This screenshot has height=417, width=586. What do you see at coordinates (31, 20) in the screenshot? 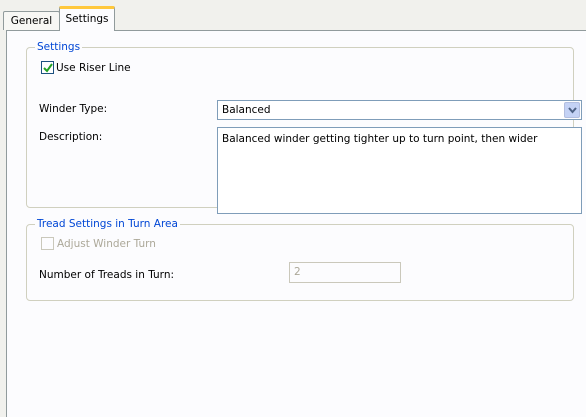
I see `tab-general: General` at bounding box center [31, 20].